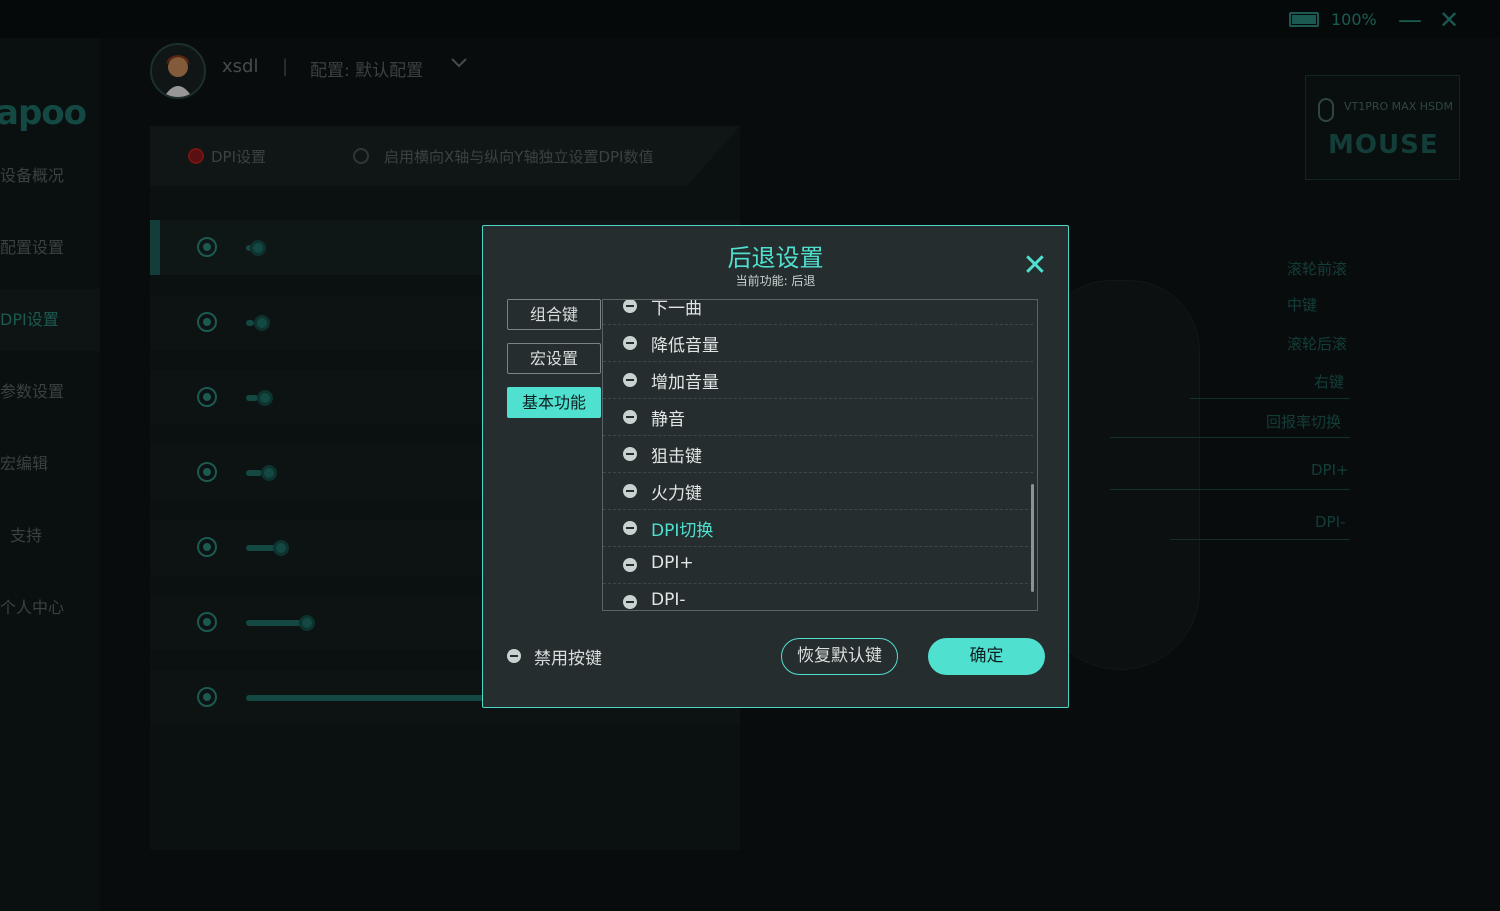 This screenshot has width=1500, height=911. I want to click on restore-default-button: 恢复默认键, so click(839, 656).